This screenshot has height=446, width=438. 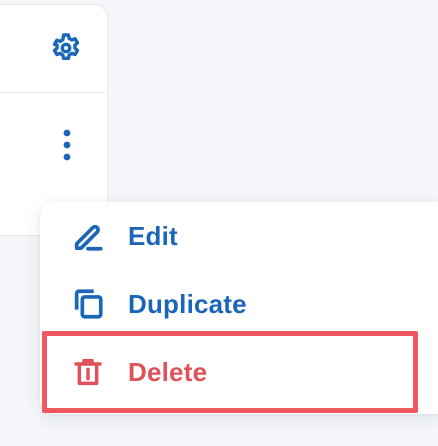 What do you see at coordinates (187, 303) in the screenshot?
I see `menu-item-label: Duplicate` at bounding box center [187, 303].